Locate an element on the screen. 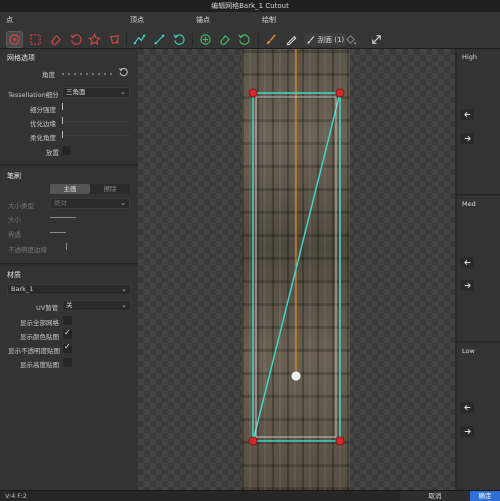 This screenshot has width=500, height=501. star-icon is located at coordinates (94, 39).